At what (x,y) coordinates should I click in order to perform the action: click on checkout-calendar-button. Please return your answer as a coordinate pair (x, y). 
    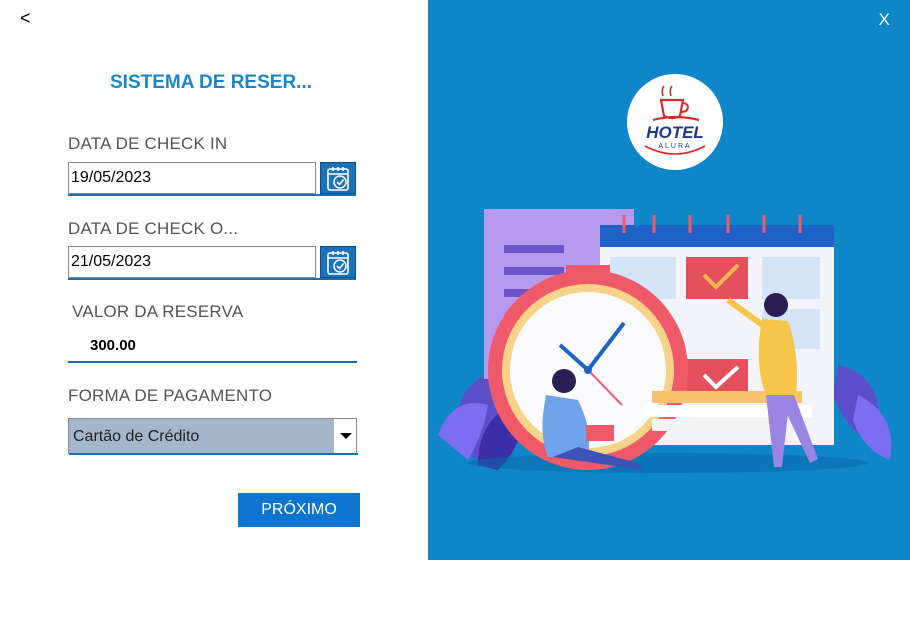
    Looking at the image, I should click on (338, 262).